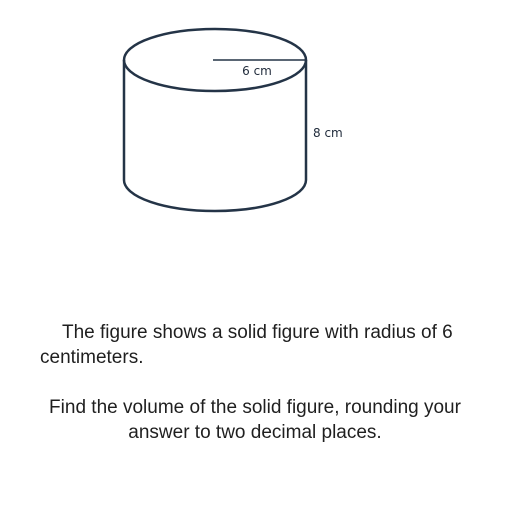  Describe the element at coordinates (328, 133) in the screenshot. I see `height-label: 8 cm` at that location.